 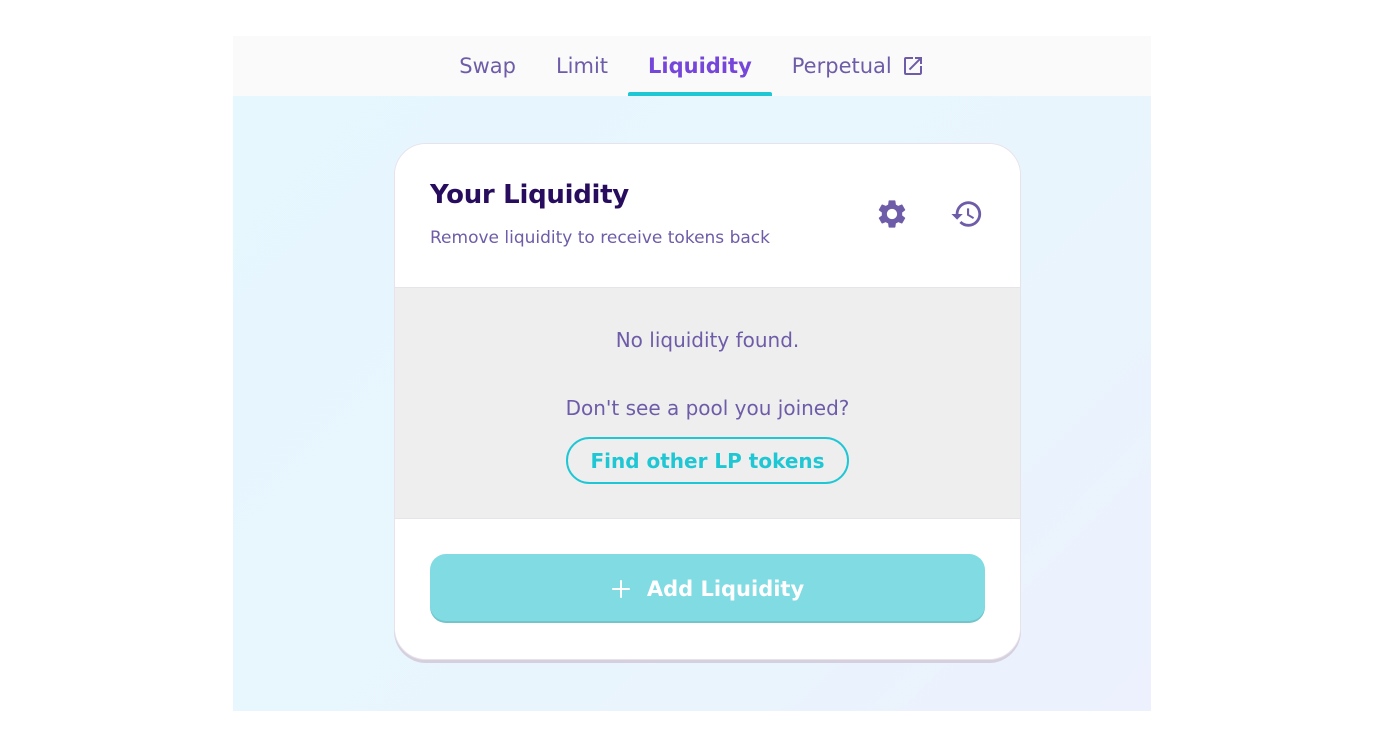 I want to click on tab-swap-label: Swap, so click(x=487, y=66).